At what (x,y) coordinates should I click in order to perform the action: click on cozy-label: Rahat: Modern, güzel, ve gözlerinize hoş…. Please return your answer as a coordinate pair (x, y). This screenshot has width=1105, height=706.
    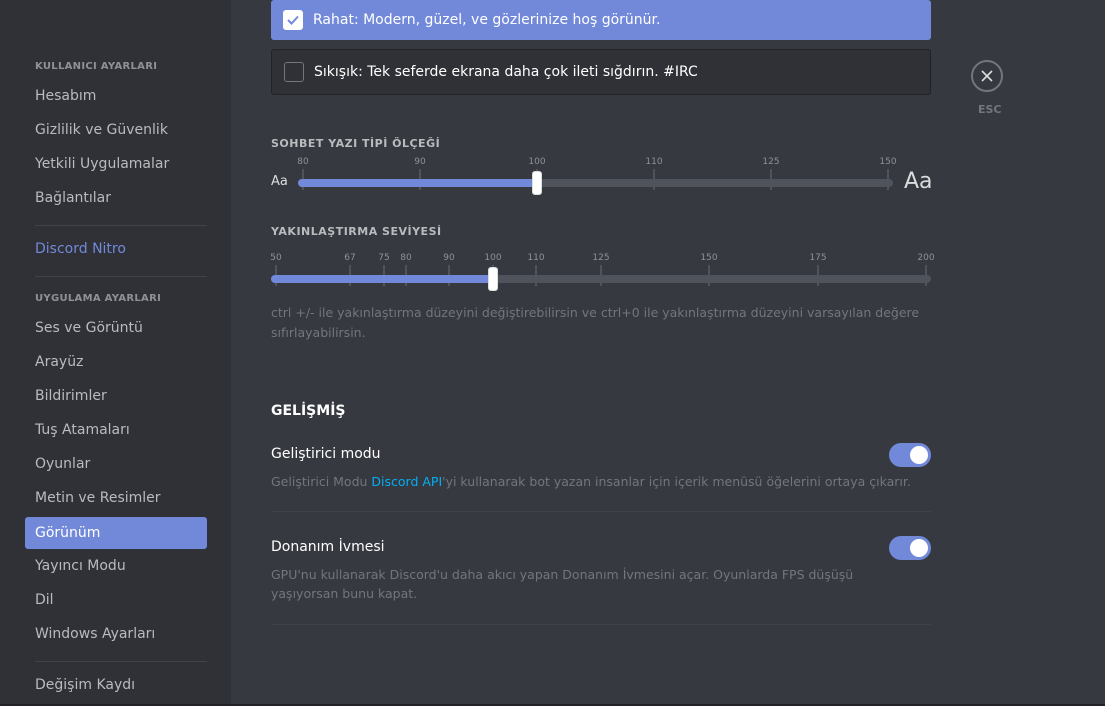
    Looking at the image, I should click on (487, 20).